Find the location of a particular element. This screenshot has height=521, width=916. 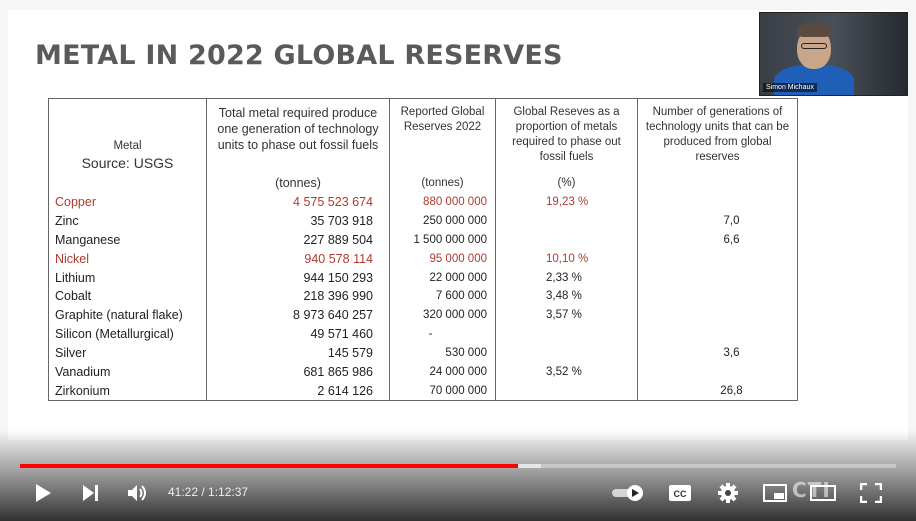

next-button is located at coordinates (91, 493).